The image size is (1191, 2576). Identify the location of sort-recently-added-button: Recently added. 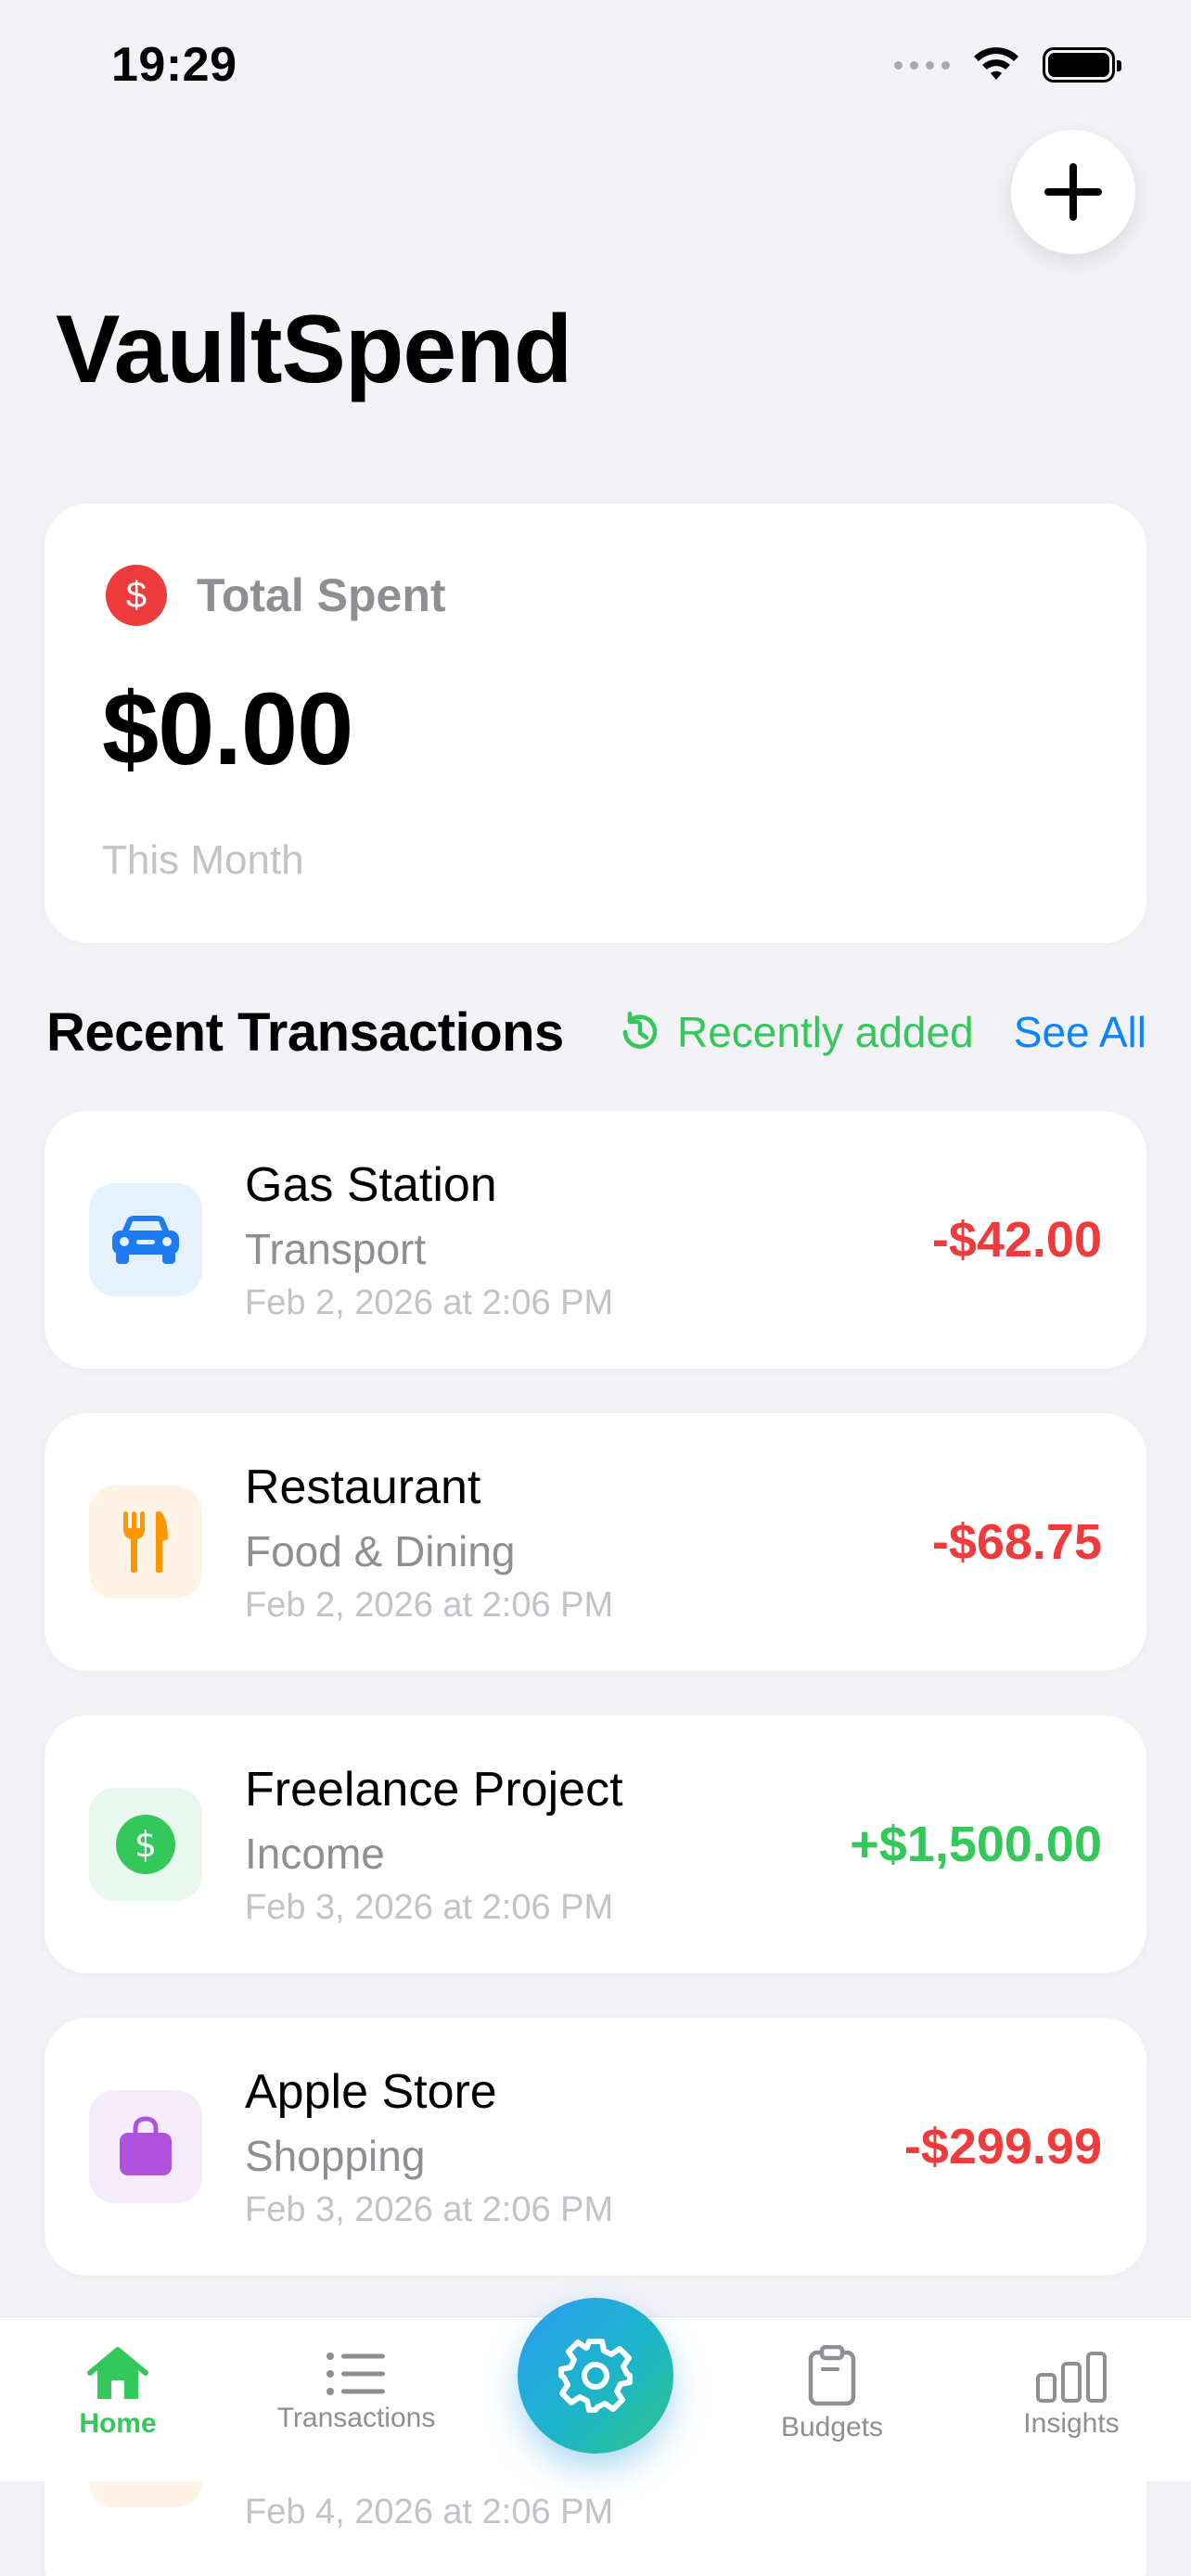
(795, 1032).